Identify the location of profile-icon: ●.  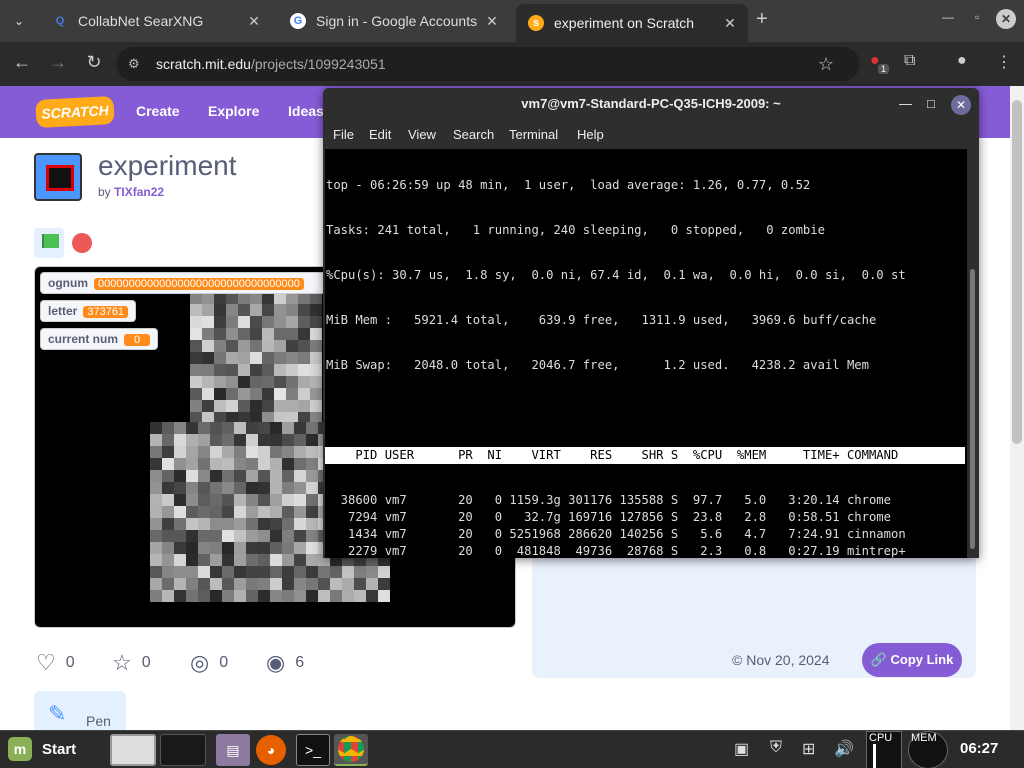
(962, 61).